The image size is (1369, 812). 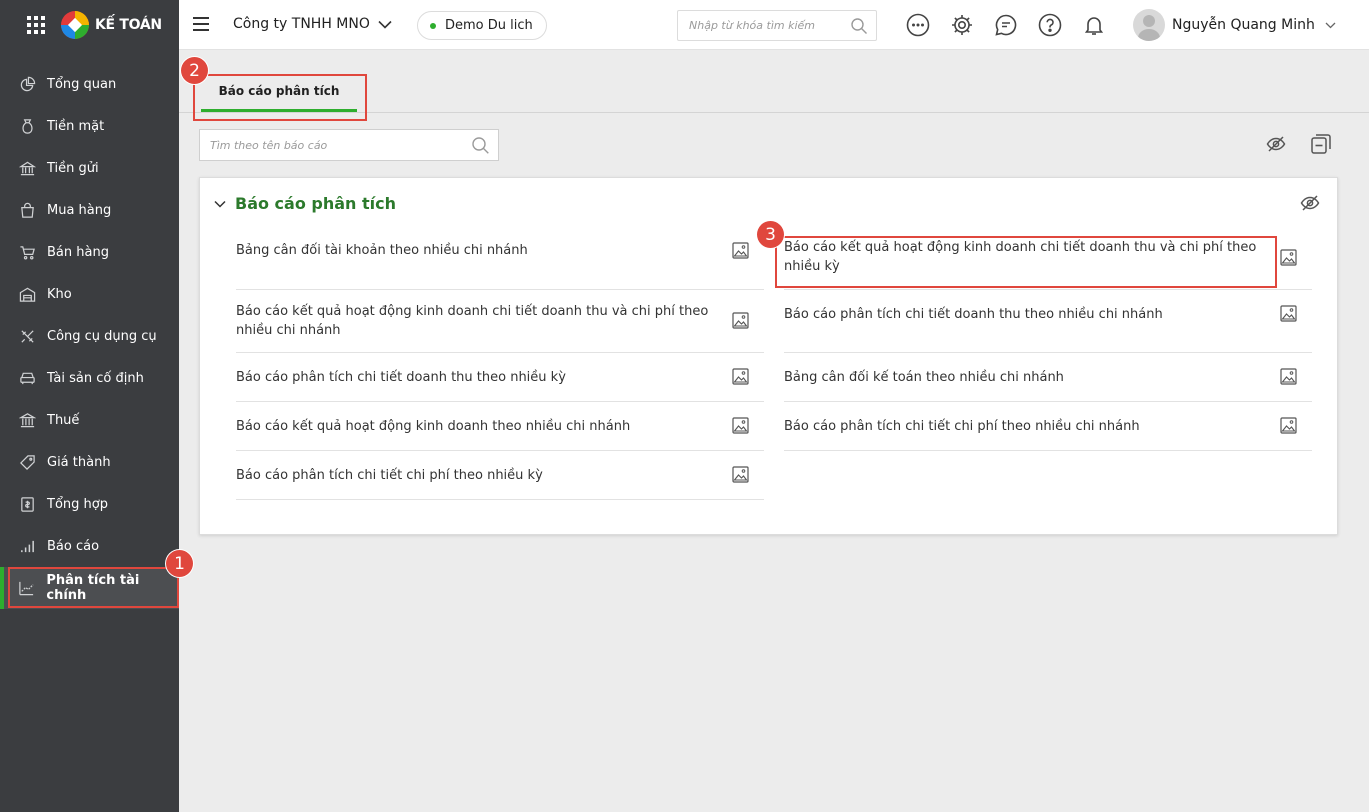 What do you see at coordinates (79, 462) in the screenshot?
I see `sidebar-item-label: Giá thành` at bounding box center [79, 462].